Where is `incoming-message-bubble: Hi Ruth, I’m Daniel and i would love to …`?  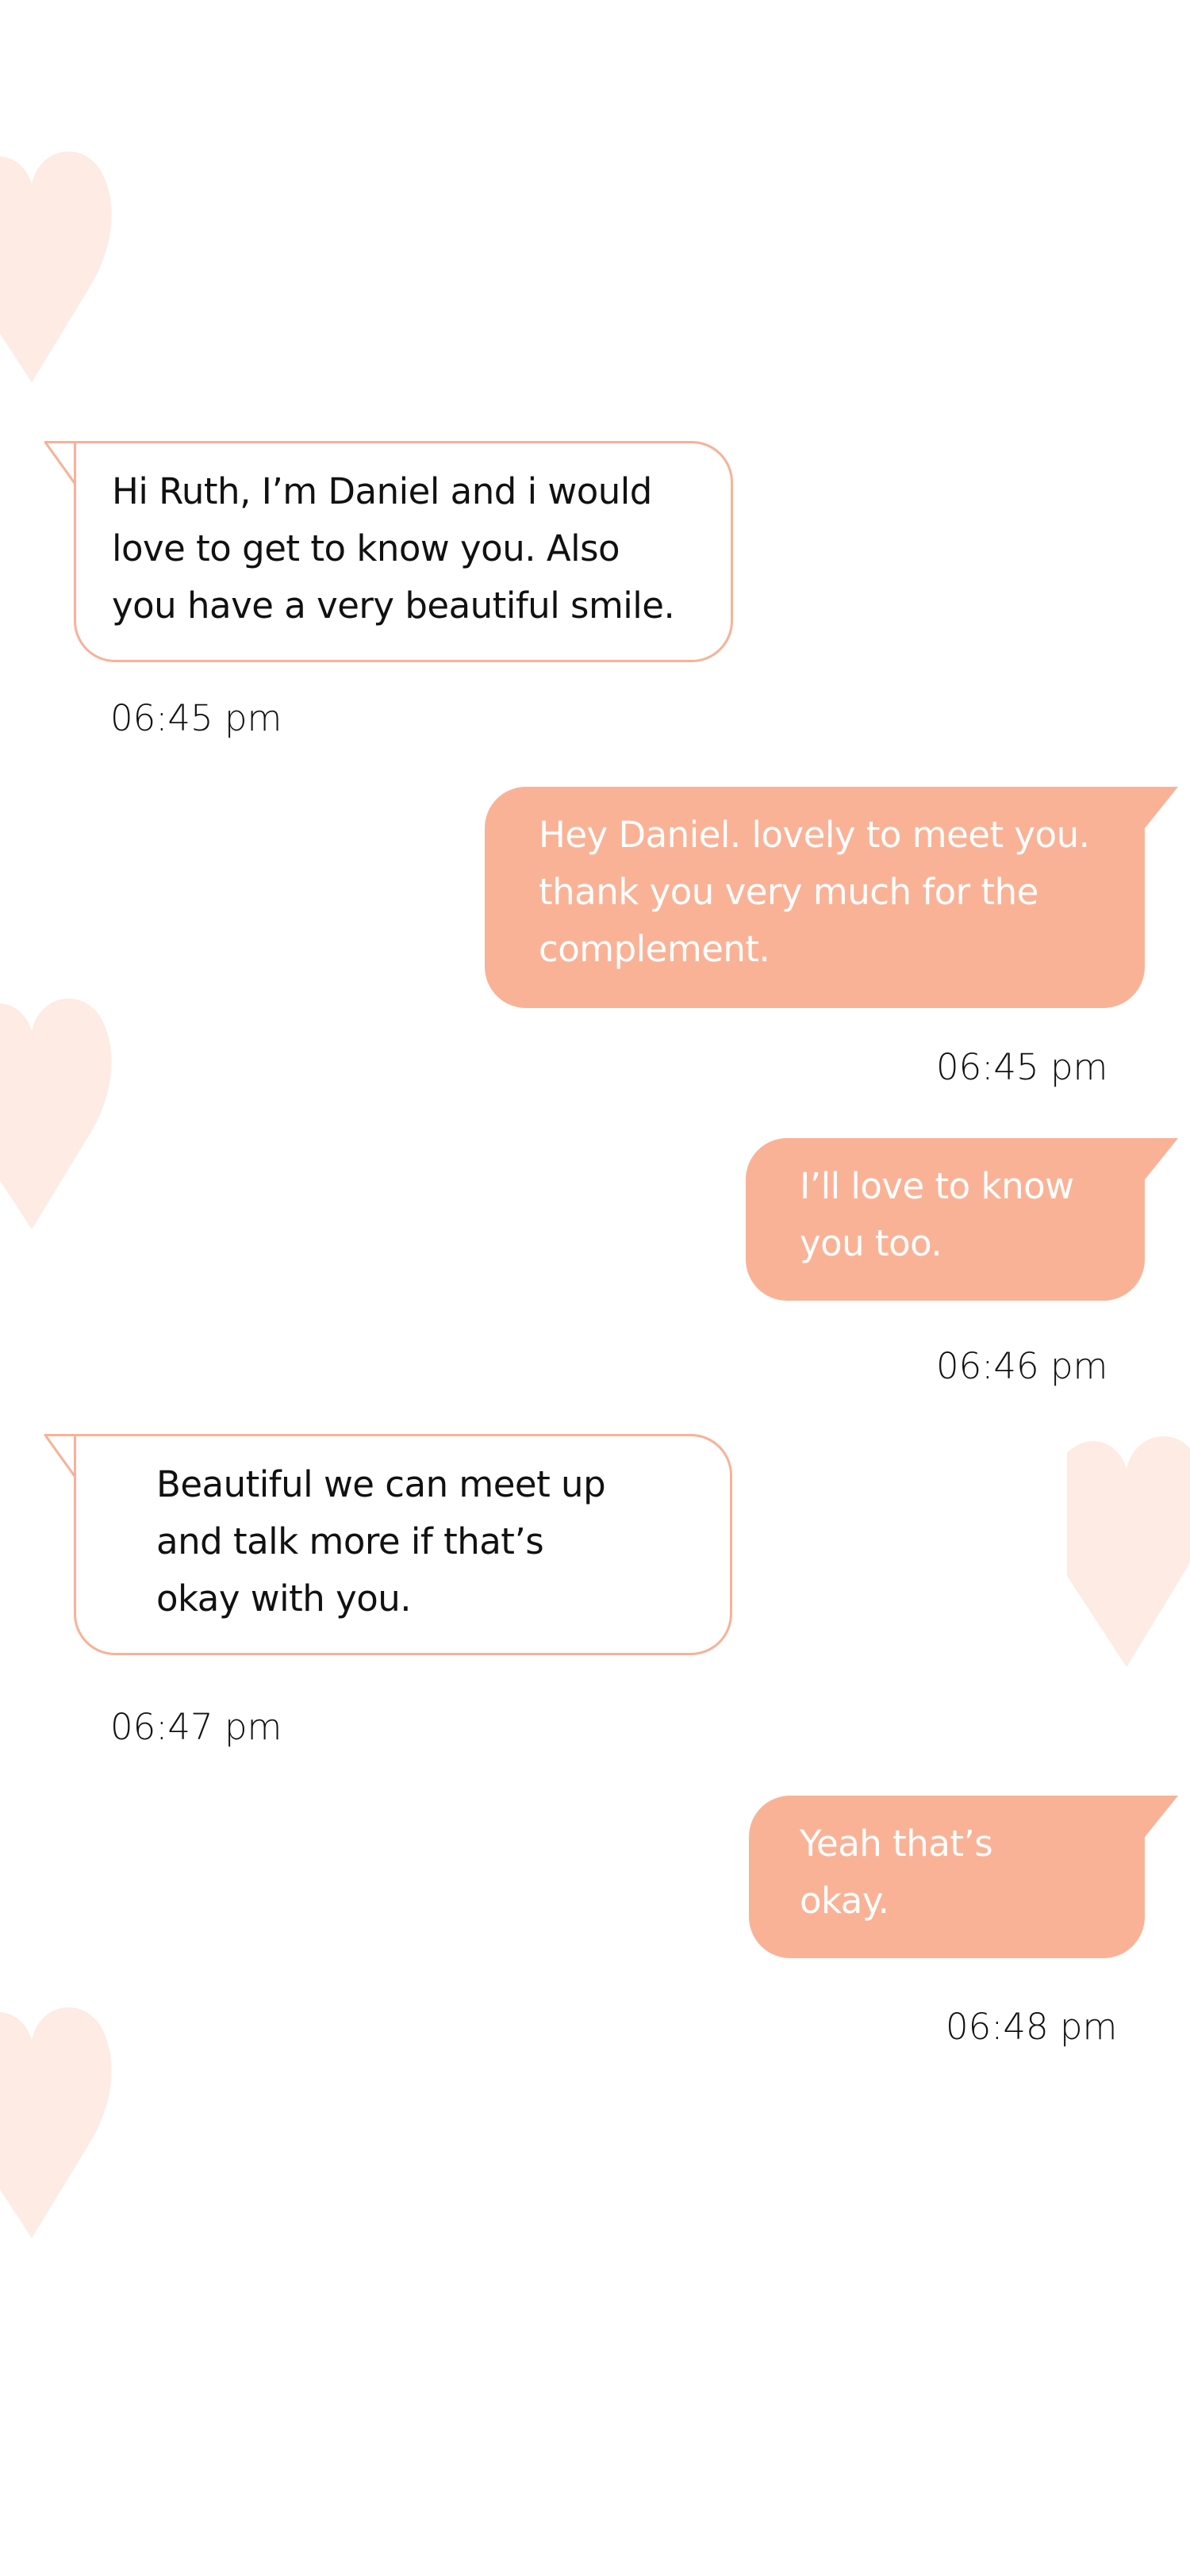
incoming-message-bubble: Hi Ruth, I’m Daniel and i would love to … is located at coordinates (403, 552).